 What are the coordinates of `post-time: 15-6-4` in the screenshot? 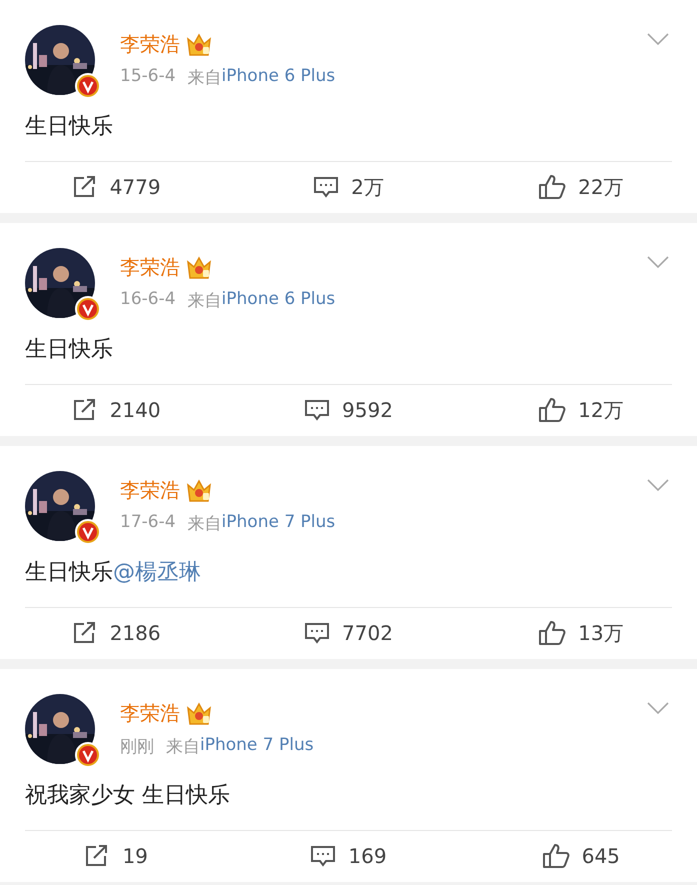 It's located at (148, 77).